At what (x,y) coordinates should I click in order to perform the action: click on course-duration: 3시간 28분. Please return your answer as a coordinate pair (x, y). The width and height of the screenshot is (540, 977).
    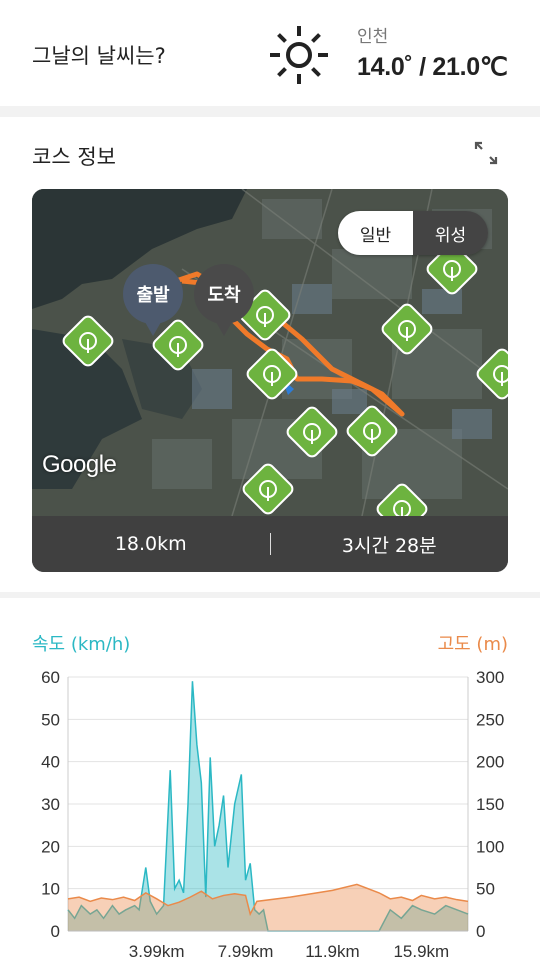
    Looking at the image, I should click on (389, 545).